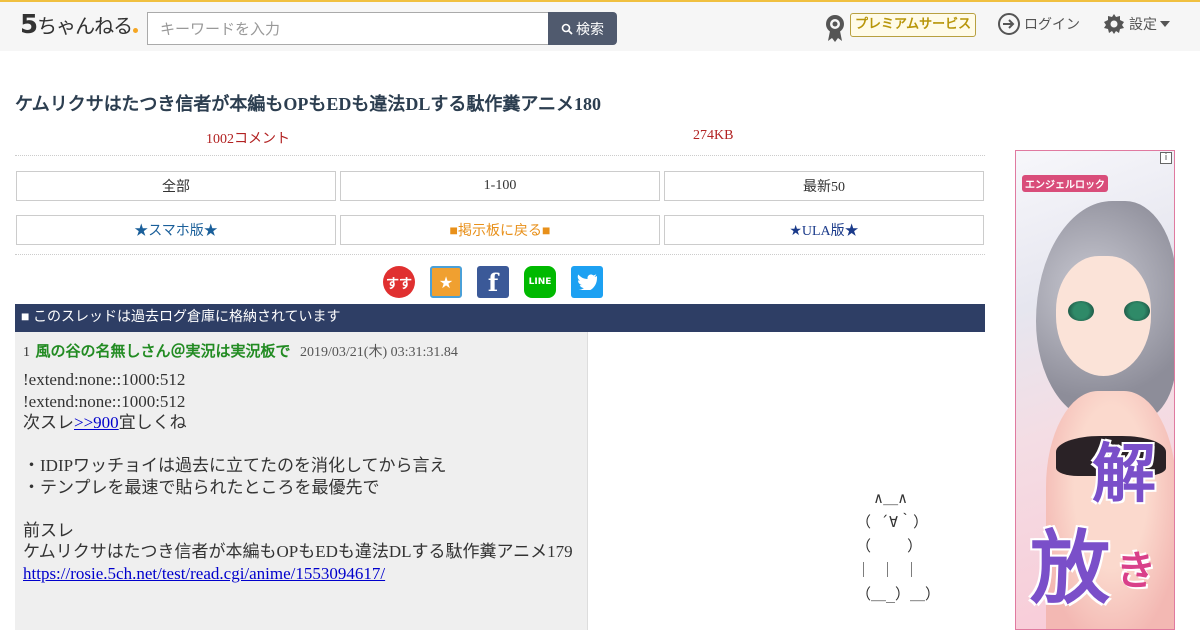  I want to click on settings-label: 設定, so click(1143, 25).